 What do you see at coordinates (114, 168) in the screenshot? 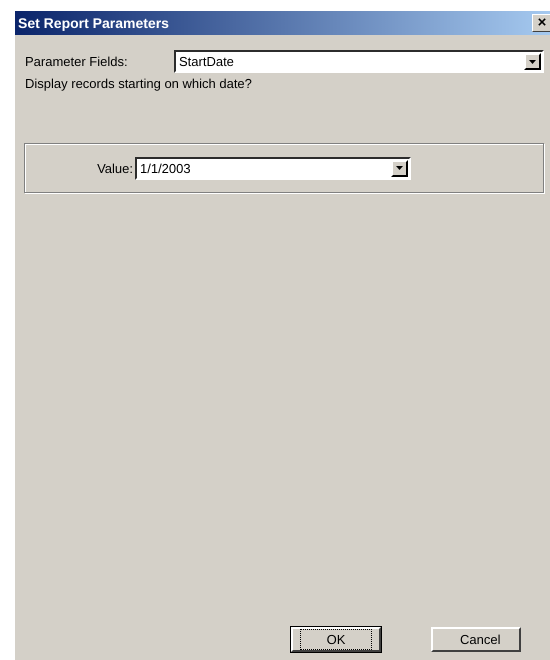
I see `value-label: Value:` at bounding box center [114, 168].